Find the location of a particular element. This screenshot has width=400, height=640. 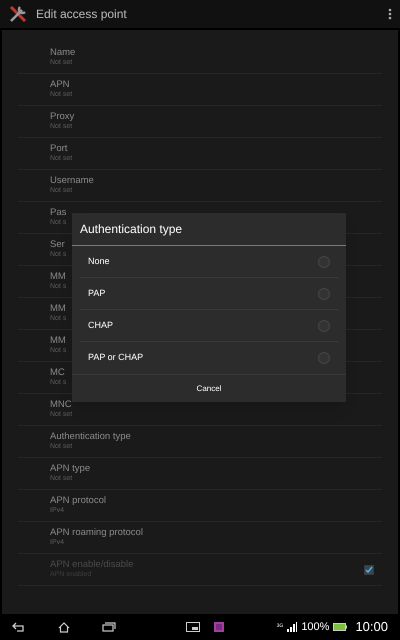

setting-title: Username is located at coordinates (72, 181).